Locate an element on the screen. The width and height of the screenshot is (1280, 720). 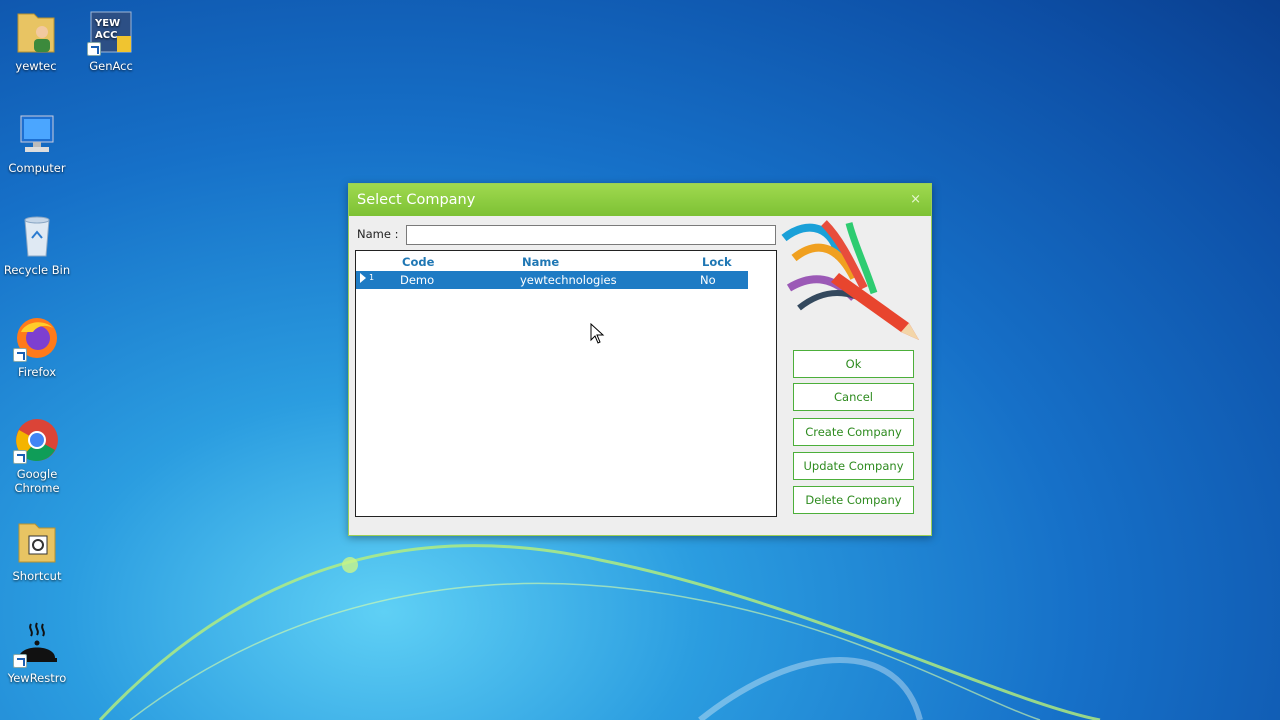
desktop-icon-recycle-bin: Recycle Bin is located at coordinates (37, 244).